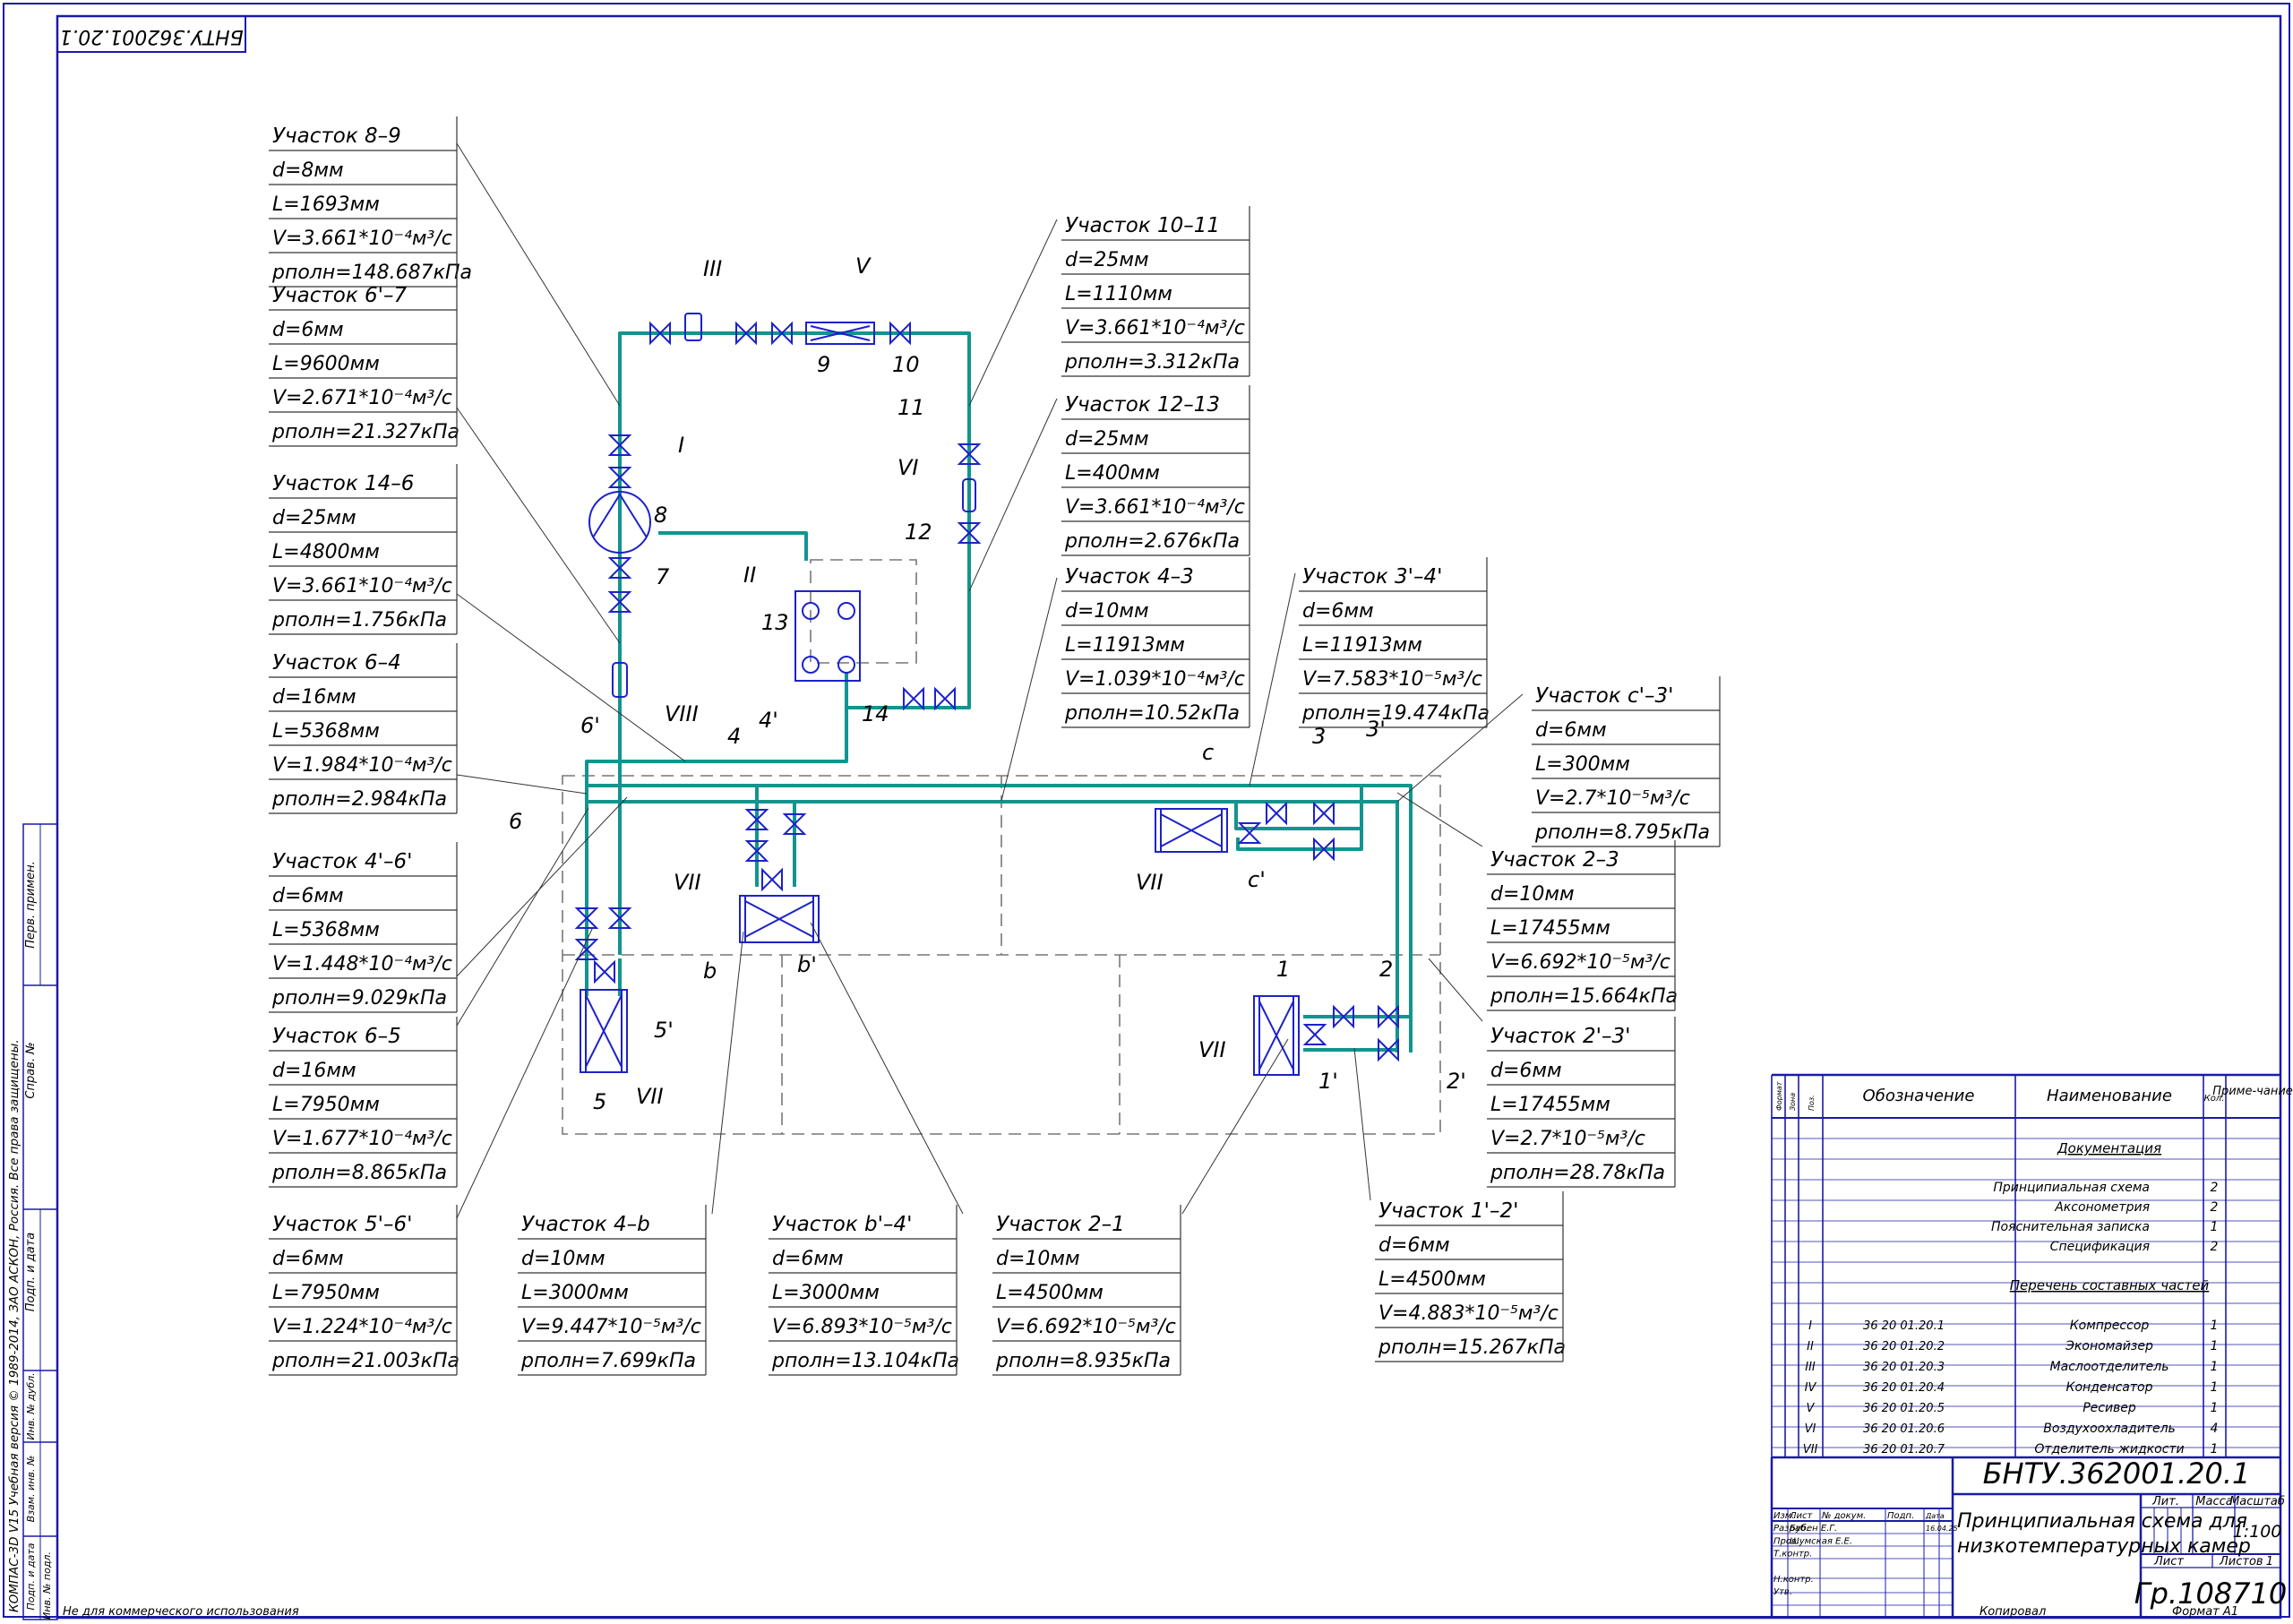 The width and height of the screenshot is (2293, 1624). What do you see at coordinates (31, 1405) in the screenshot?
I see `side-cell-3: Инв. № дубл.` at bounding box center [31, 1405].